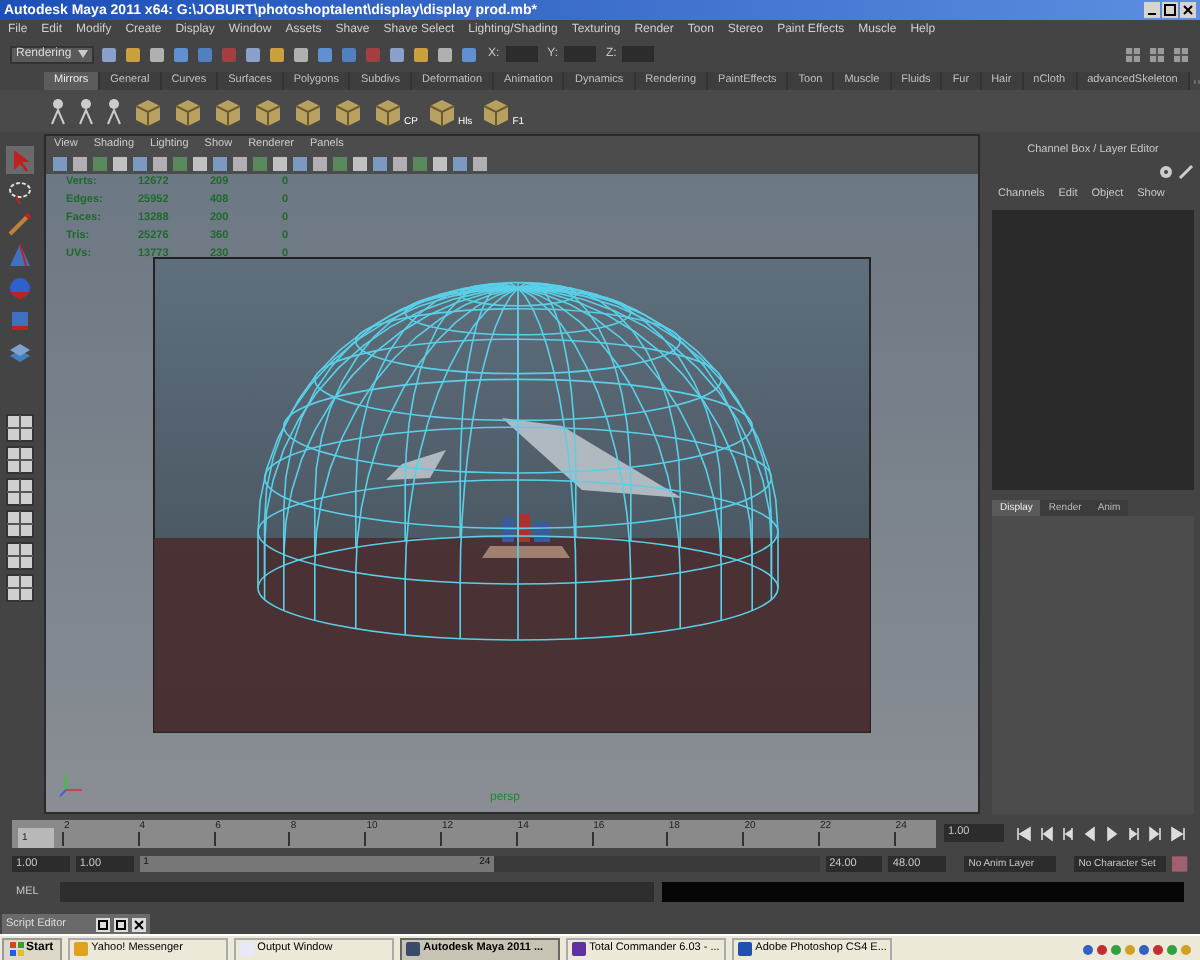 The image size is (1200, 960). Describe the element at coordinates (17, 949) in the screenshot. I see `windows-logo-icon` at that location.